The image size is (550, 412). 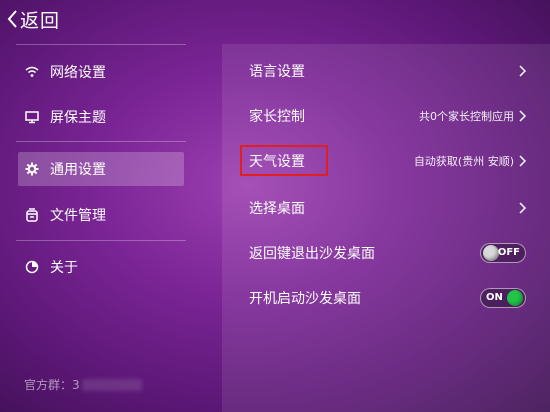 What do you see at coordinates (32, 215) in the screenshot?
I see `file-manager-icon` at bounding box center [32, 215].